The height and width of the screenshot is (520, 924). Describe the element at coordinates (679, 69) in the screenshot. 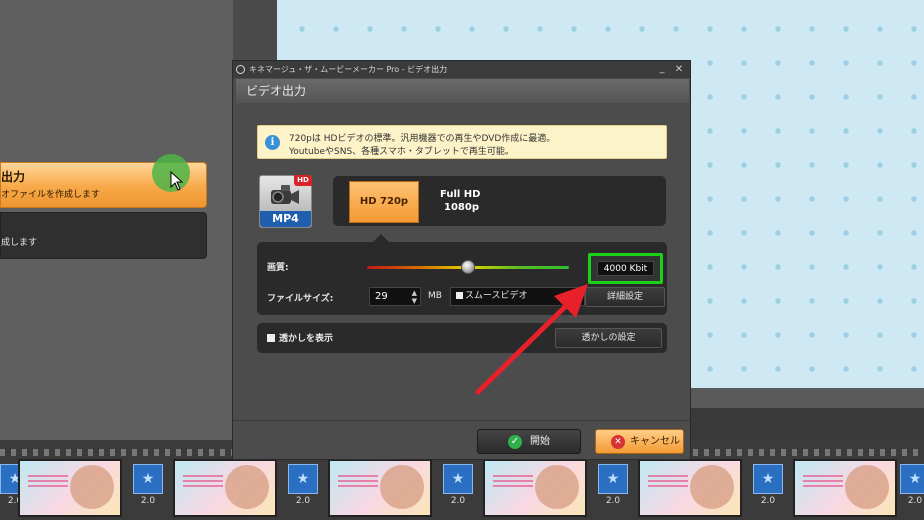

I see `close-button: ✕` at that location.